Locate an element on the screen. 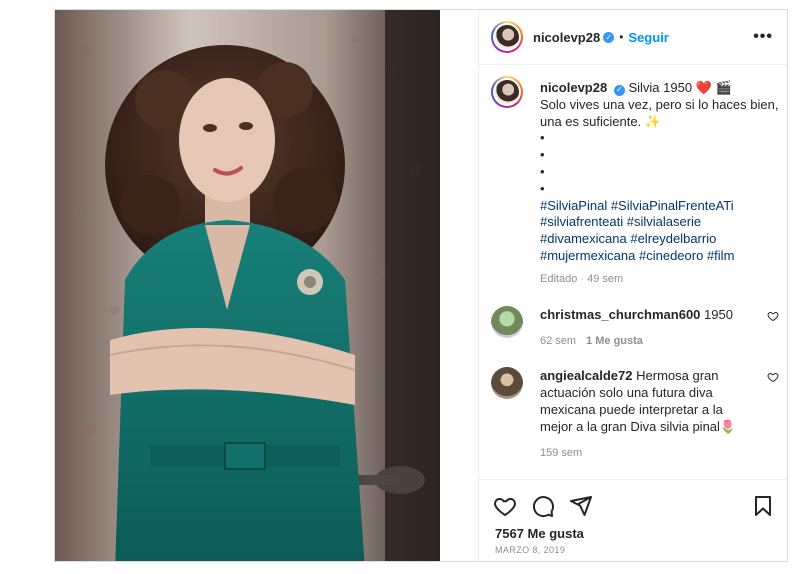 The image size is (800, 574). commenter-username: angiealcalde72 is located at coordinates (586, 375).